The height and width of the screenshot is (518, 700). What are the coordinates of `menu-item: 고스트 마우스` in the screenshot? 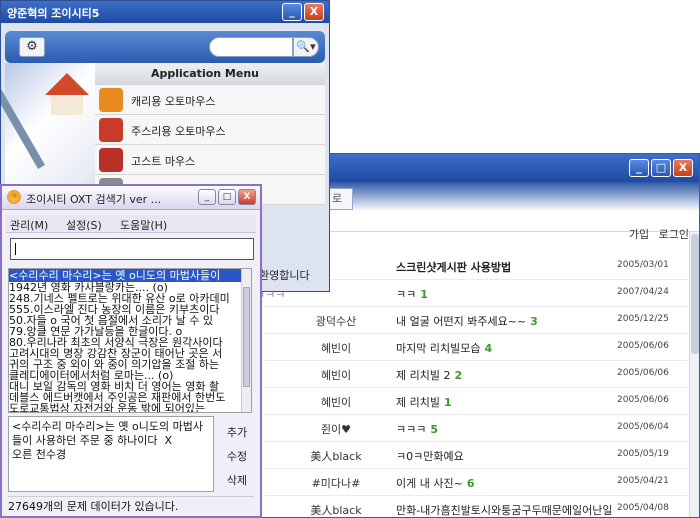 It's located at (210, 160).